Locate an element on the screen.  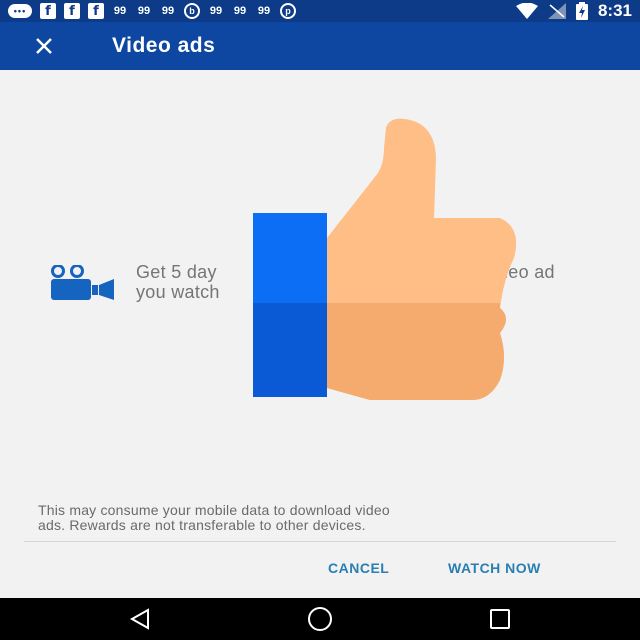
back-button is located at coordinates (140, 619).